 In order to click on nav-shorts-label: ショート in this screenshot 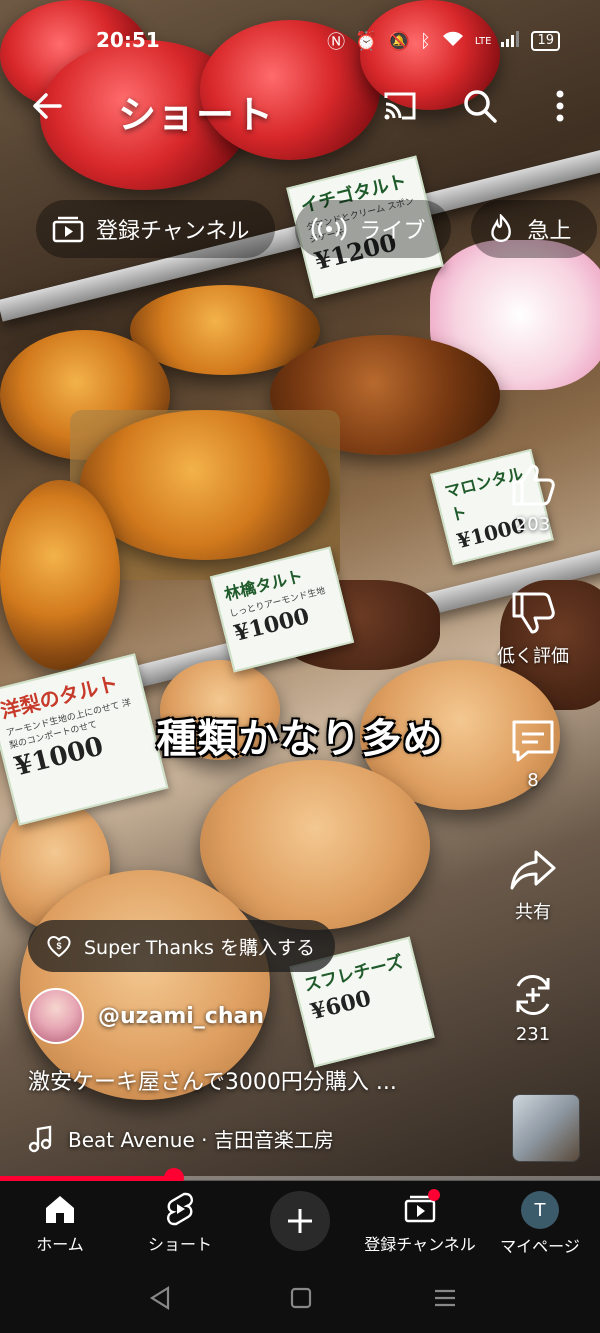, I will do `click(179, 1244)`.